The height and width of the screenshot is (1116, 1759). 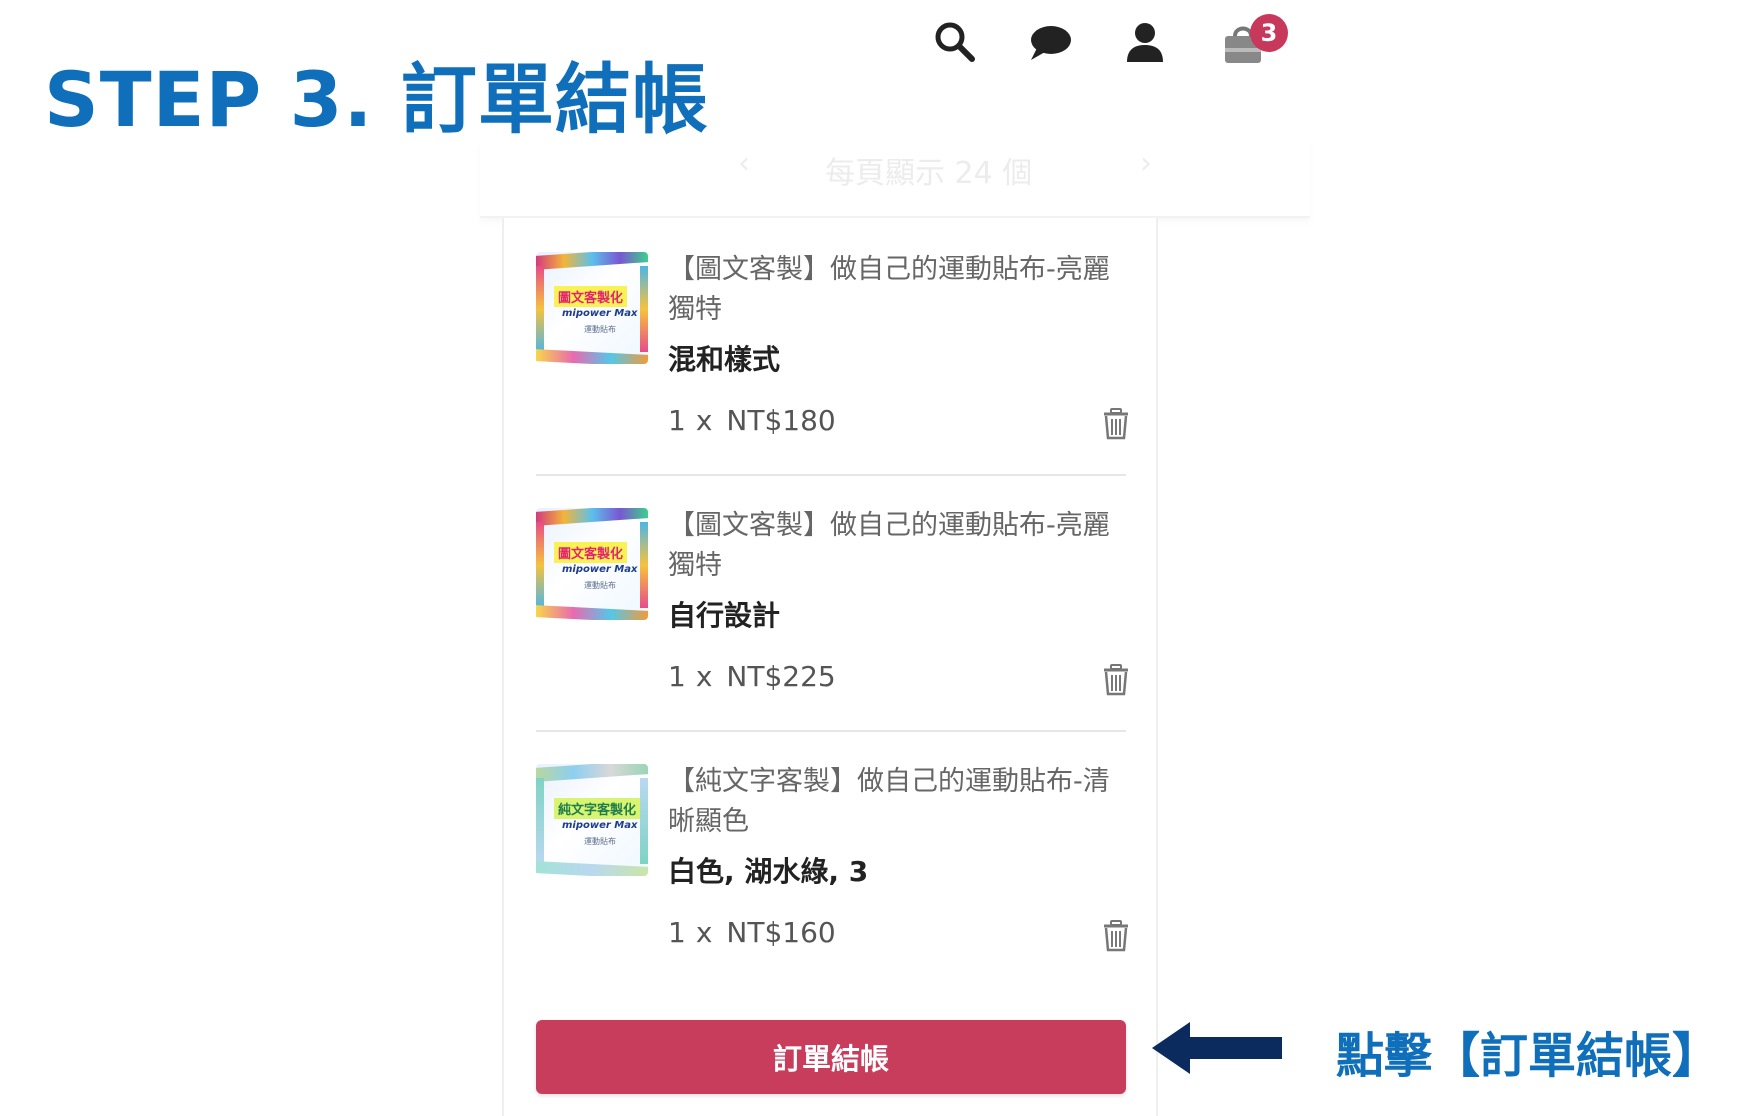 I want to click on chat-icon, so click(x=1050, y=43).